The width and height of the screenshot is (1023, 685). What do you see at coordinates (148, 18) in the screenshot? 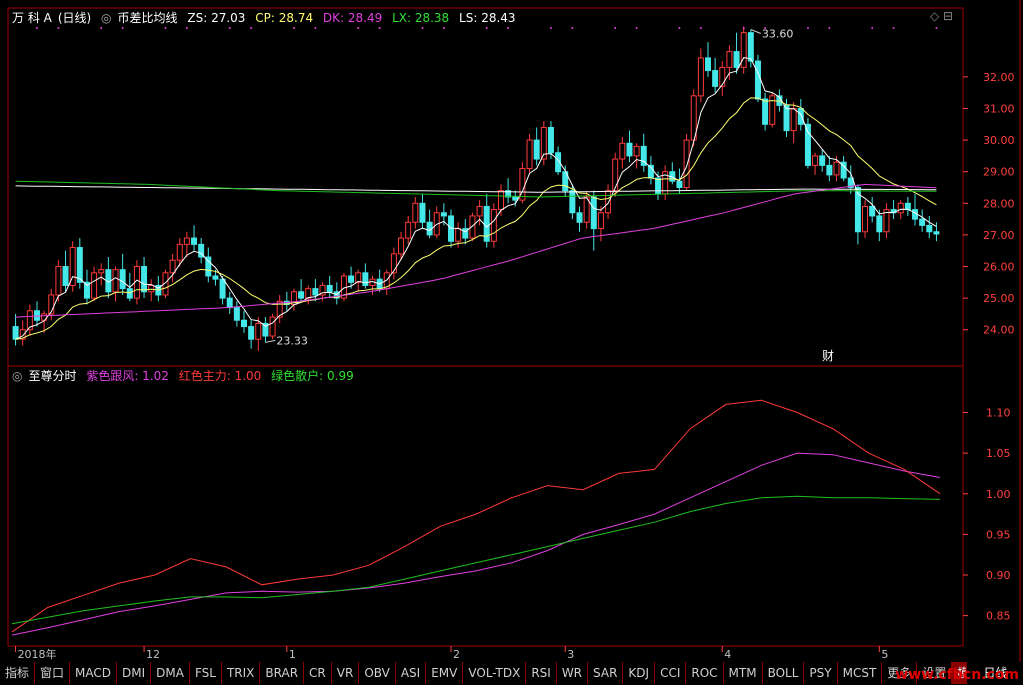
I see `indicator-name: 币差比均线` at bounding box center [148, 18].